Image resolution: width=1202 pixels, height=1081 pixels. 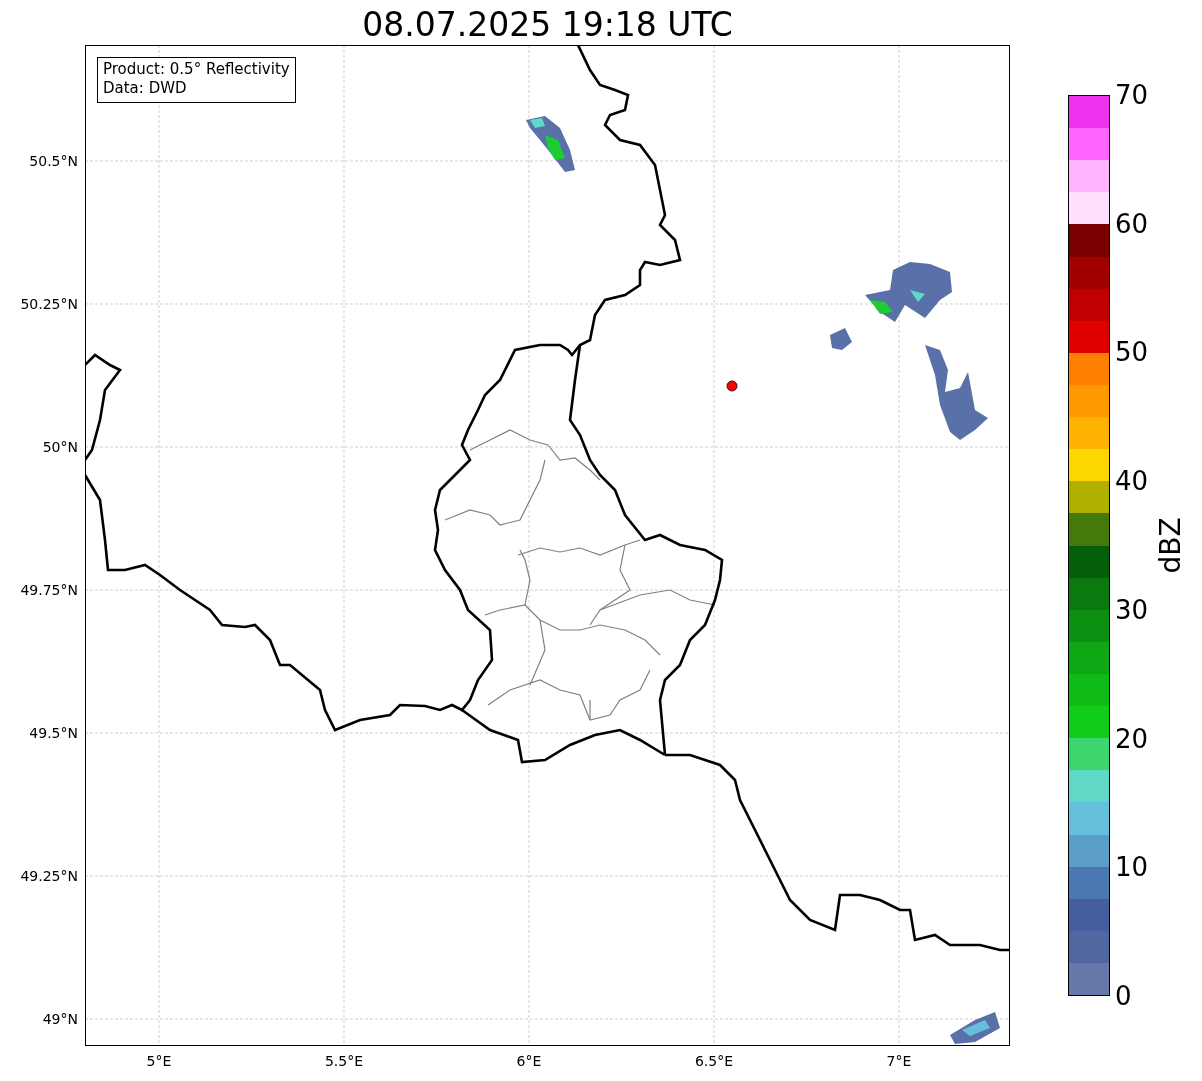 I want to click on latitude-label: 50.5°N, so click(x=53, y=161).